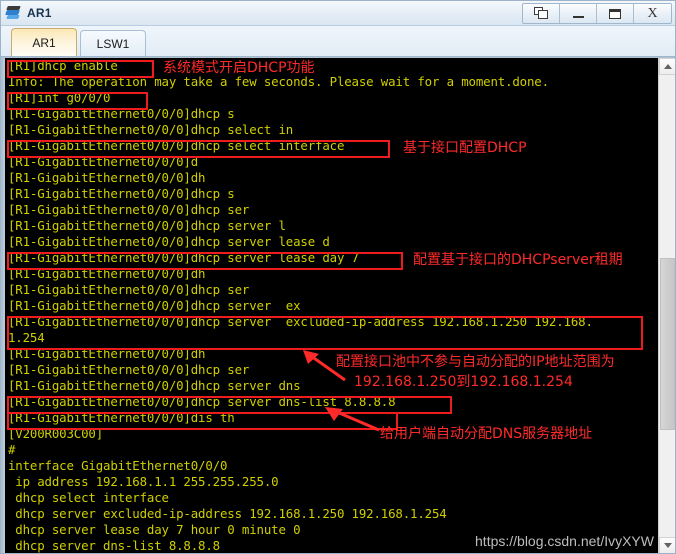 The width and height of the screenshot is (676, 554). What do you see at coordinates (39, 13) in the screenshot?
I see `window-title: AR1` at bounding box center [39, 13].